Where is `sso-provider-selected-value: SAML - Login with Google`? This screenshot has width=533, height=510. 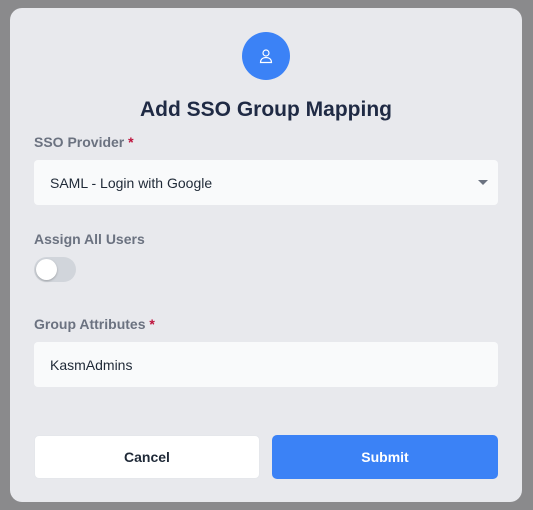
sso-provider-selected-value: SAML - Login with Google is located at coordinates (131, 182).